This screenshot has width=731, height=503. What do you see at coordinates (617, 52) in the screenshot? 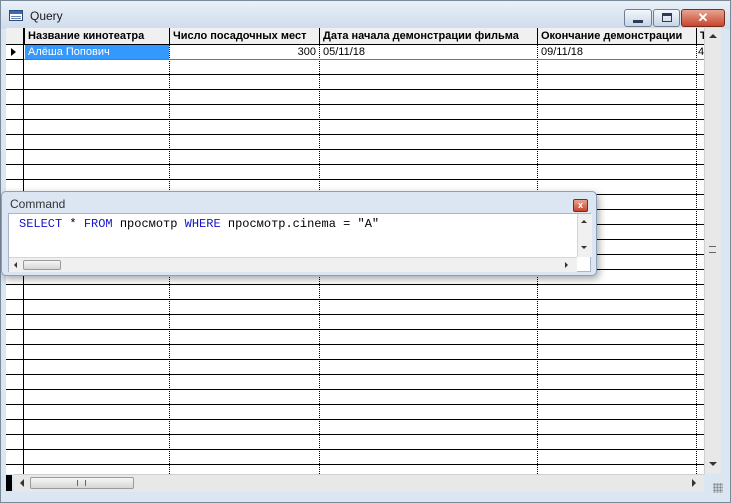
I see `cell-end-date: 09/11/18` at bounding box center [617, 52].